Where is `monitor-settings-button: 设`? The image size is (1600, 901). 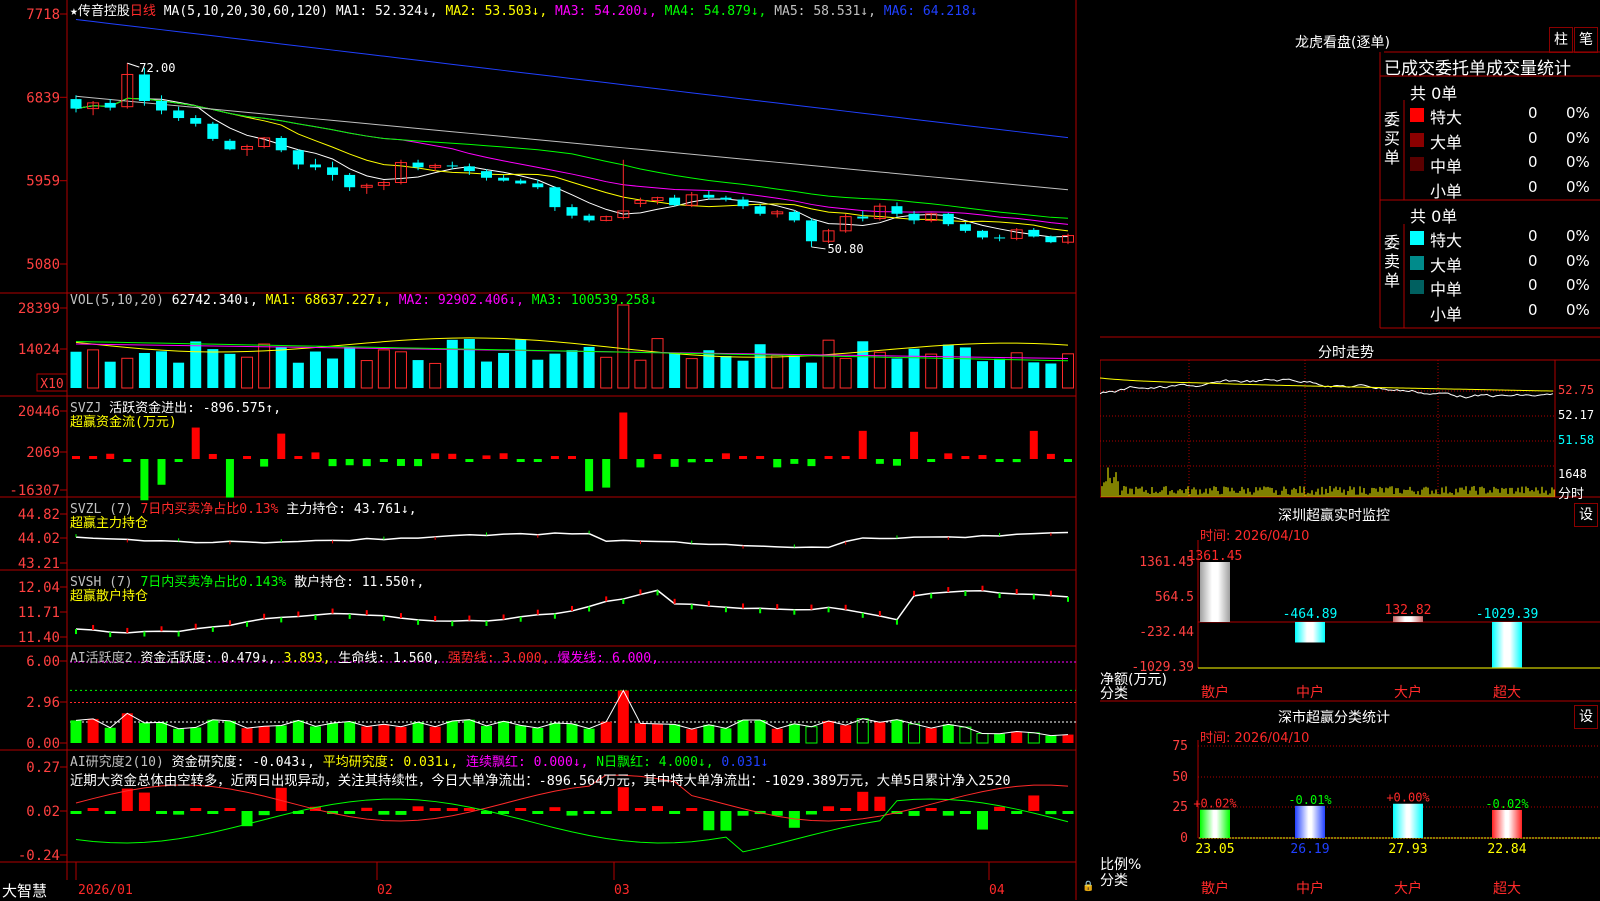 monitor-settings-button: 设 is located at coordinates (1586, 515).